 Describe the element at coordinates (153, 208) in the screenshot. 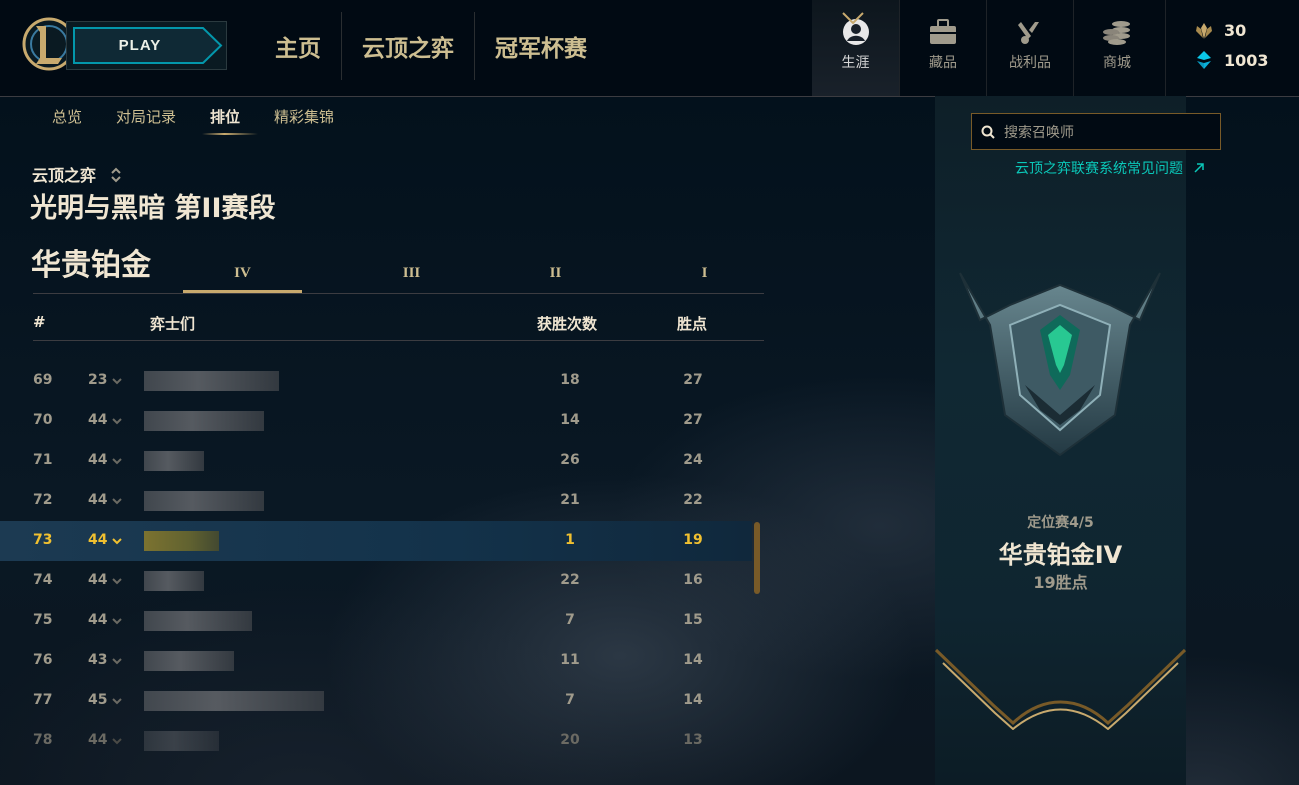

I see `season-title: 光明与黑暗 第II赛段` at that location.